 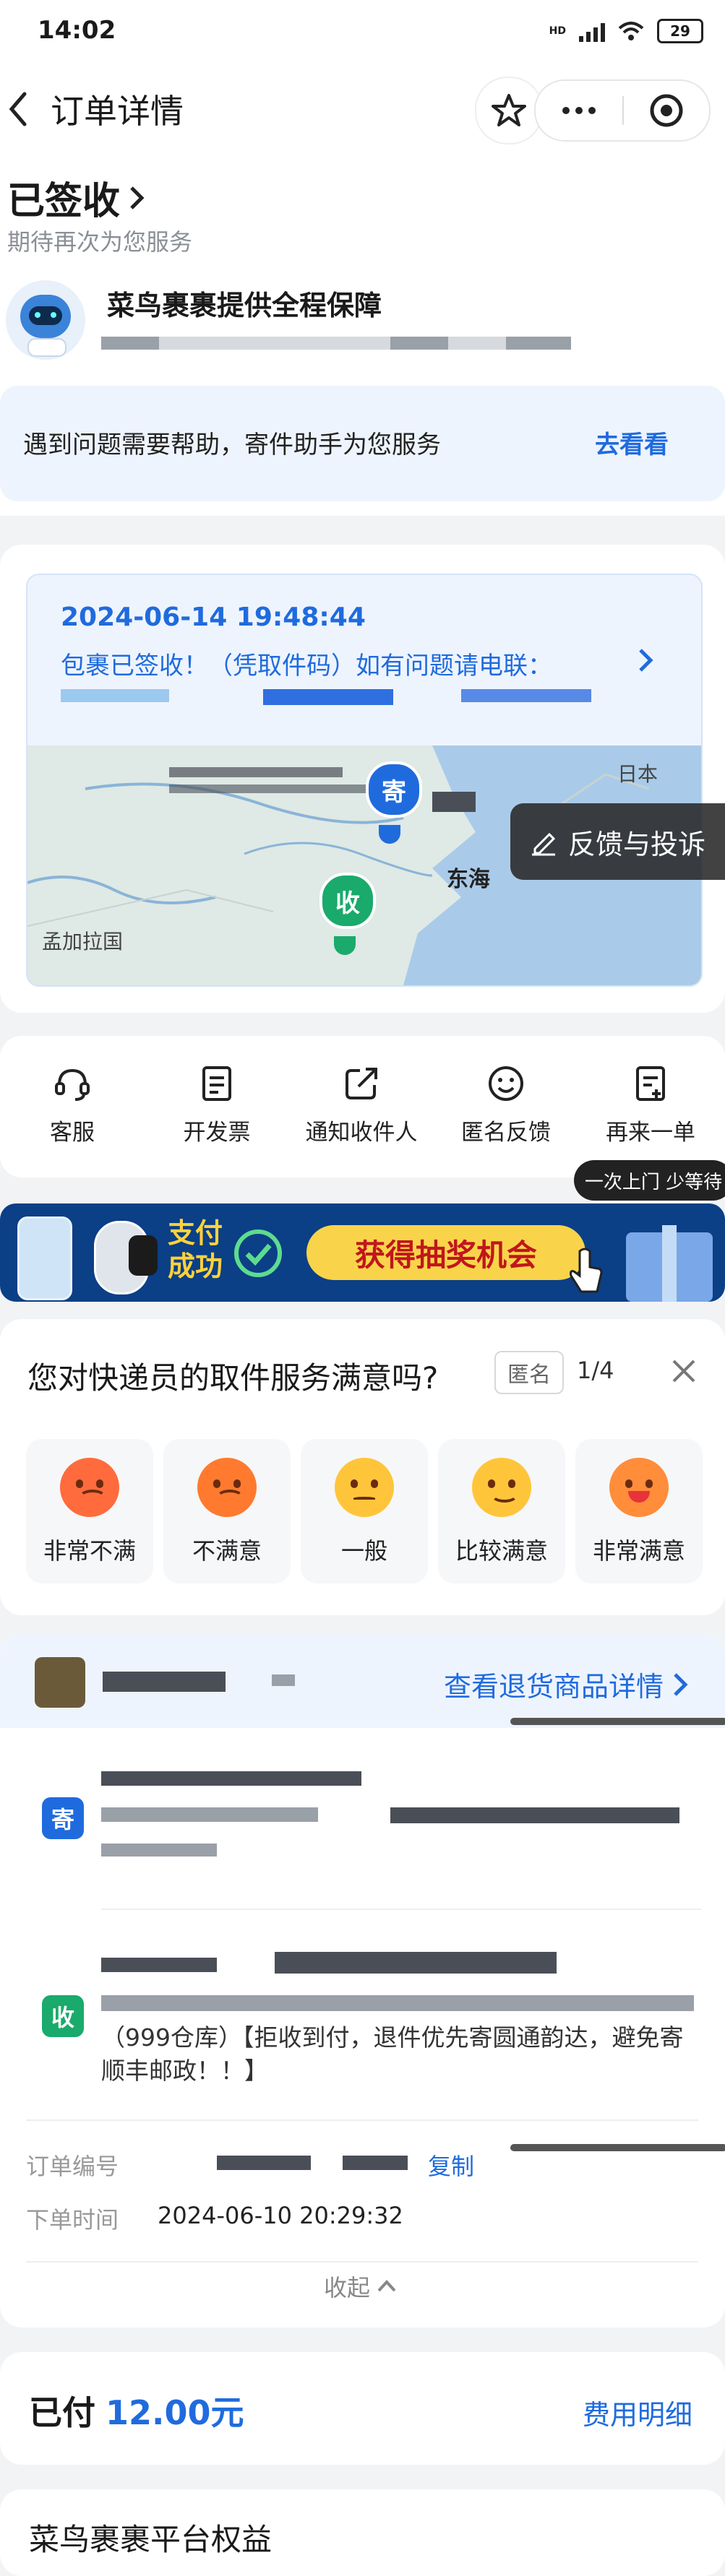 What do you see at coordinates (386, 2286) in the screenshot?
I see `chevron-up-icon` at bounding box center [386, 2286].